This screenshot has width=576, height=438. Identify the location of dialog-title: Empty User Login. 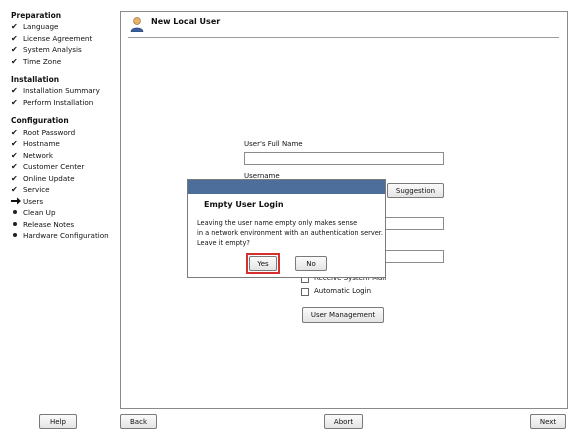
(244, 204).